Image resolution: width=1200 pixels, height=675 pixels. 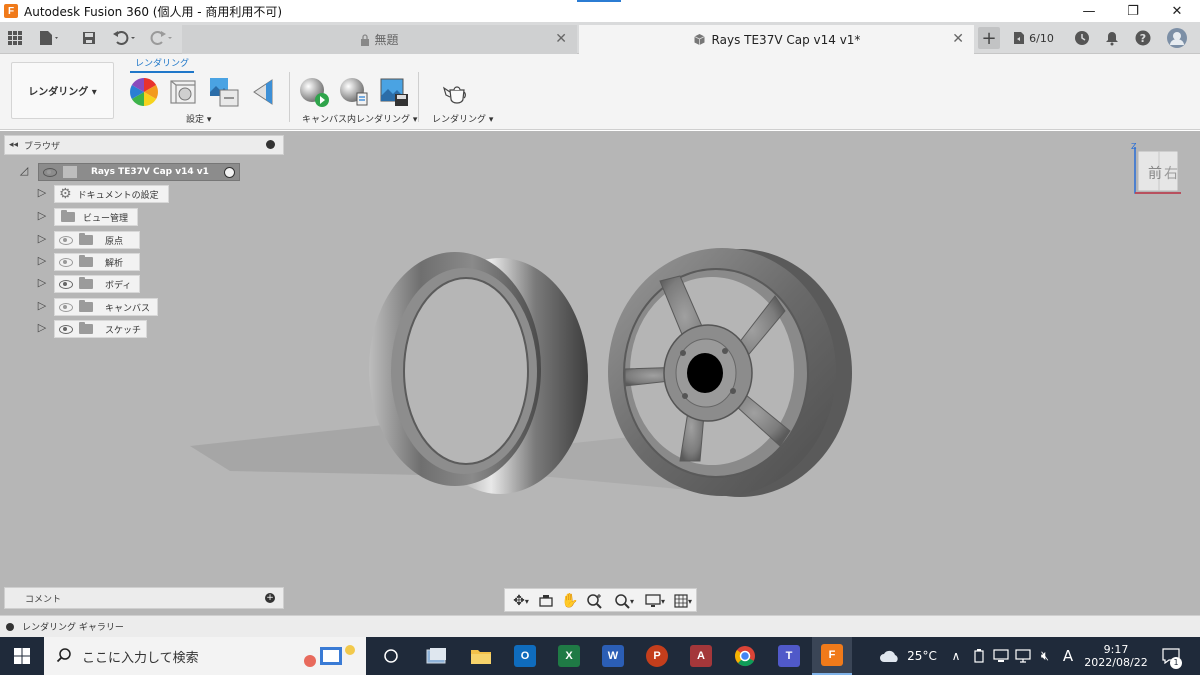 What do you see at coordinates (89, 38) in the screenshot?
I see `save-icon` at bounding box center [89, 38].